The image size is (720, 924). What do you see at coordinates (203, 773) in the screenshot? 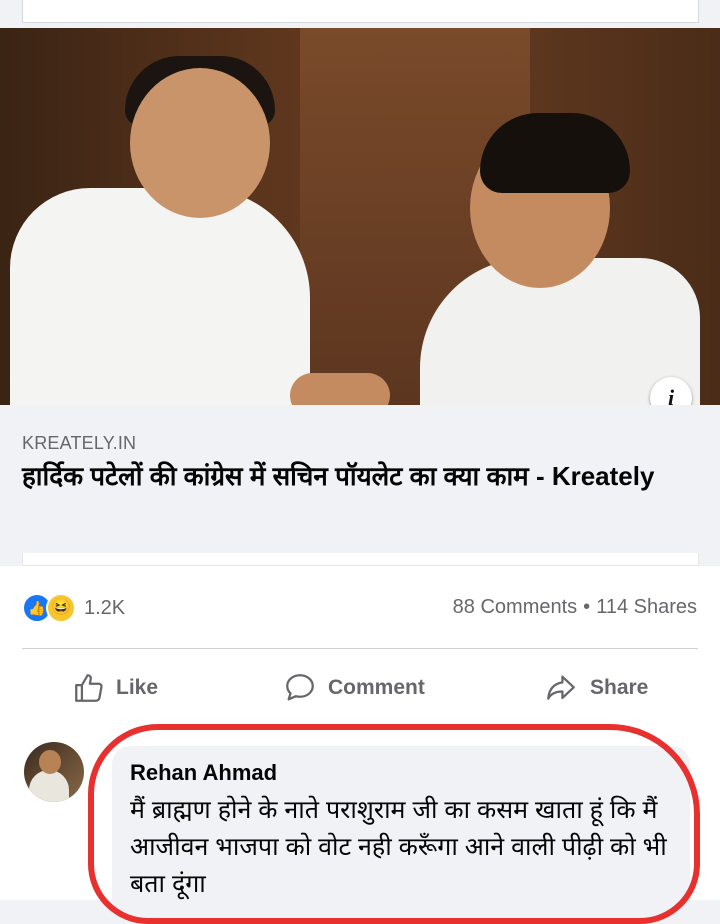
I see `comment-author: Rehan Ahmad` at bounding box center [203, 773].